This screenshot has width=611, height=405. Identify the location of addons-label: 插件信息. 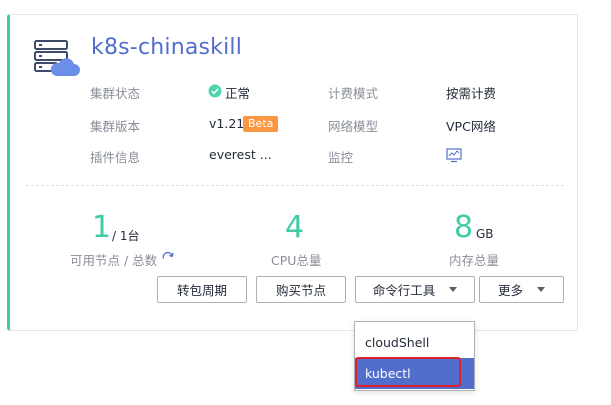
(115, 157).